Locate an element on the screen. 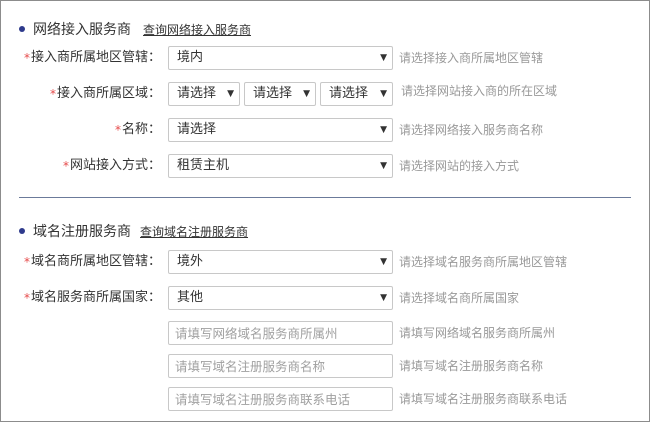 Image resolution: width=650 pixels, height=422 pixels. registrar-country-select: 其他 ▼ is located at coordinates (280, 298).